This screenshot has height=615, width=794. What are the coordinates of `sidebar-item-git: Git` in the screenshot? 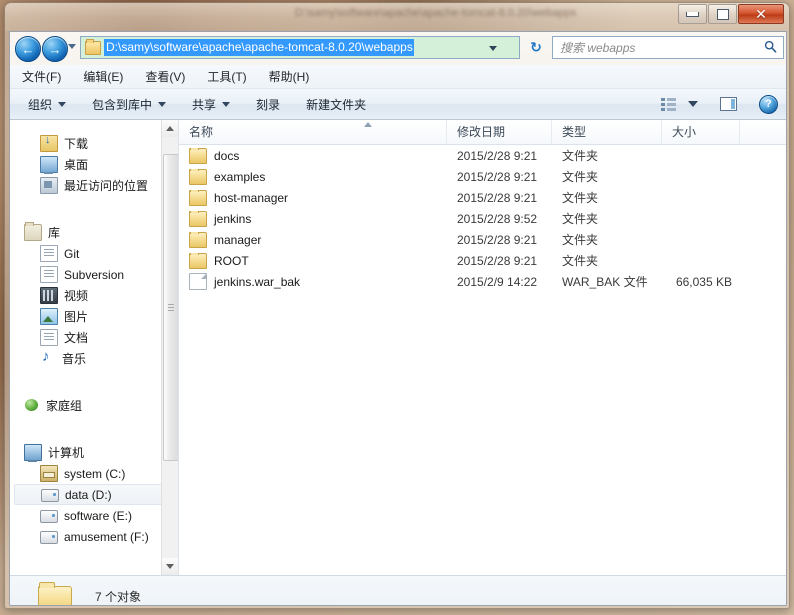 It's located at (94, 253).